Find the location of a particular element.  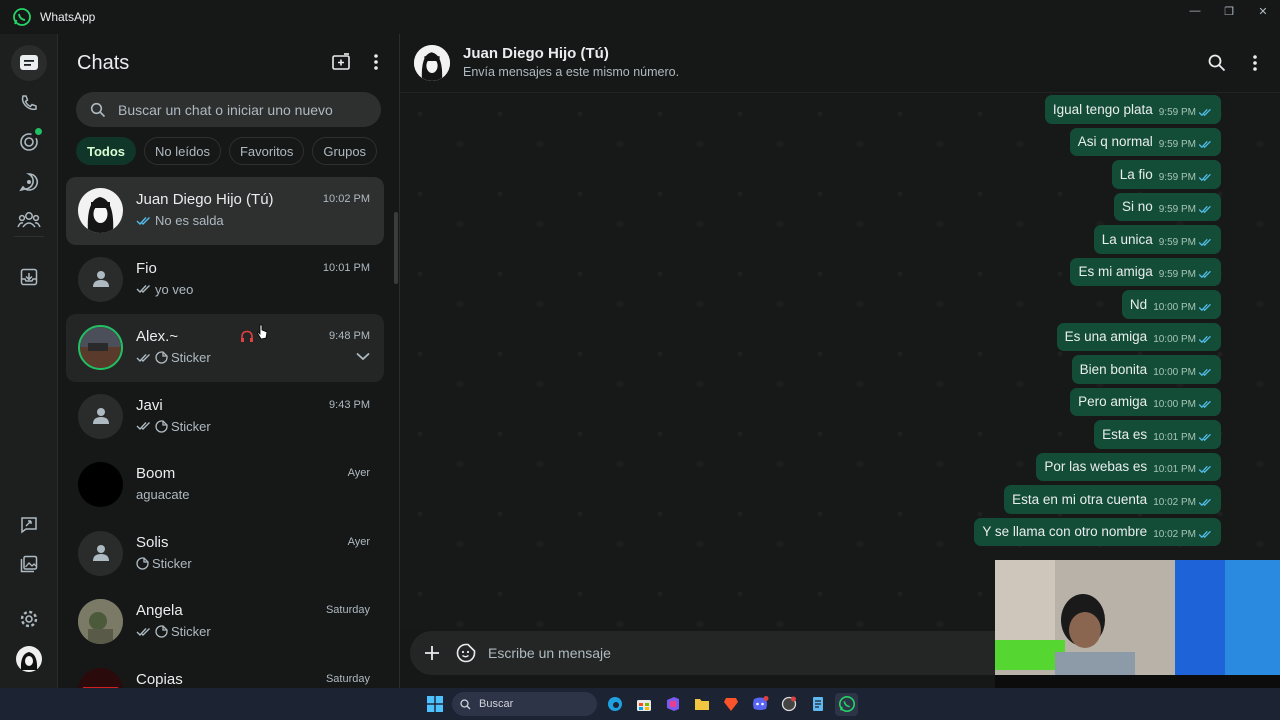

chat-row-alex: Alex.~ 9:48 PM Sticker is located at coordinates (225, 348).